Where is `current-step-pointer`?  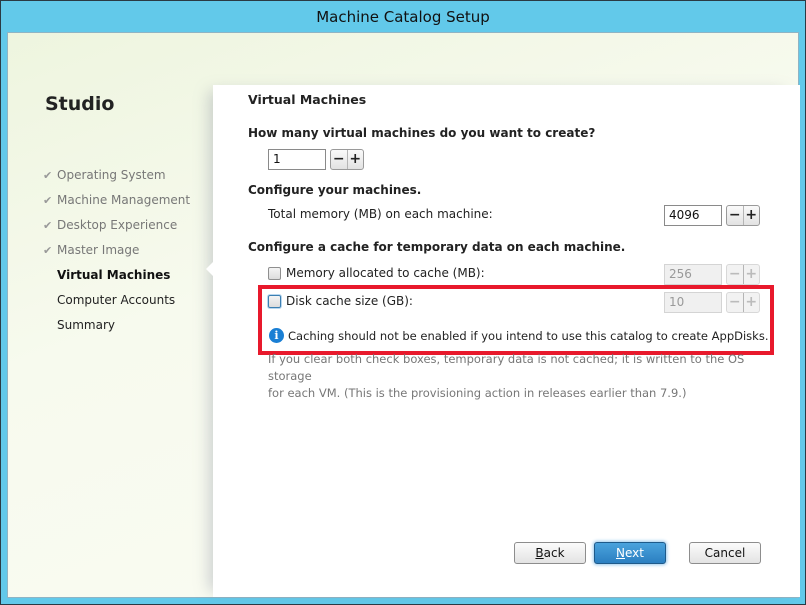
current-step-pointer is located at coordinates (209, 269).